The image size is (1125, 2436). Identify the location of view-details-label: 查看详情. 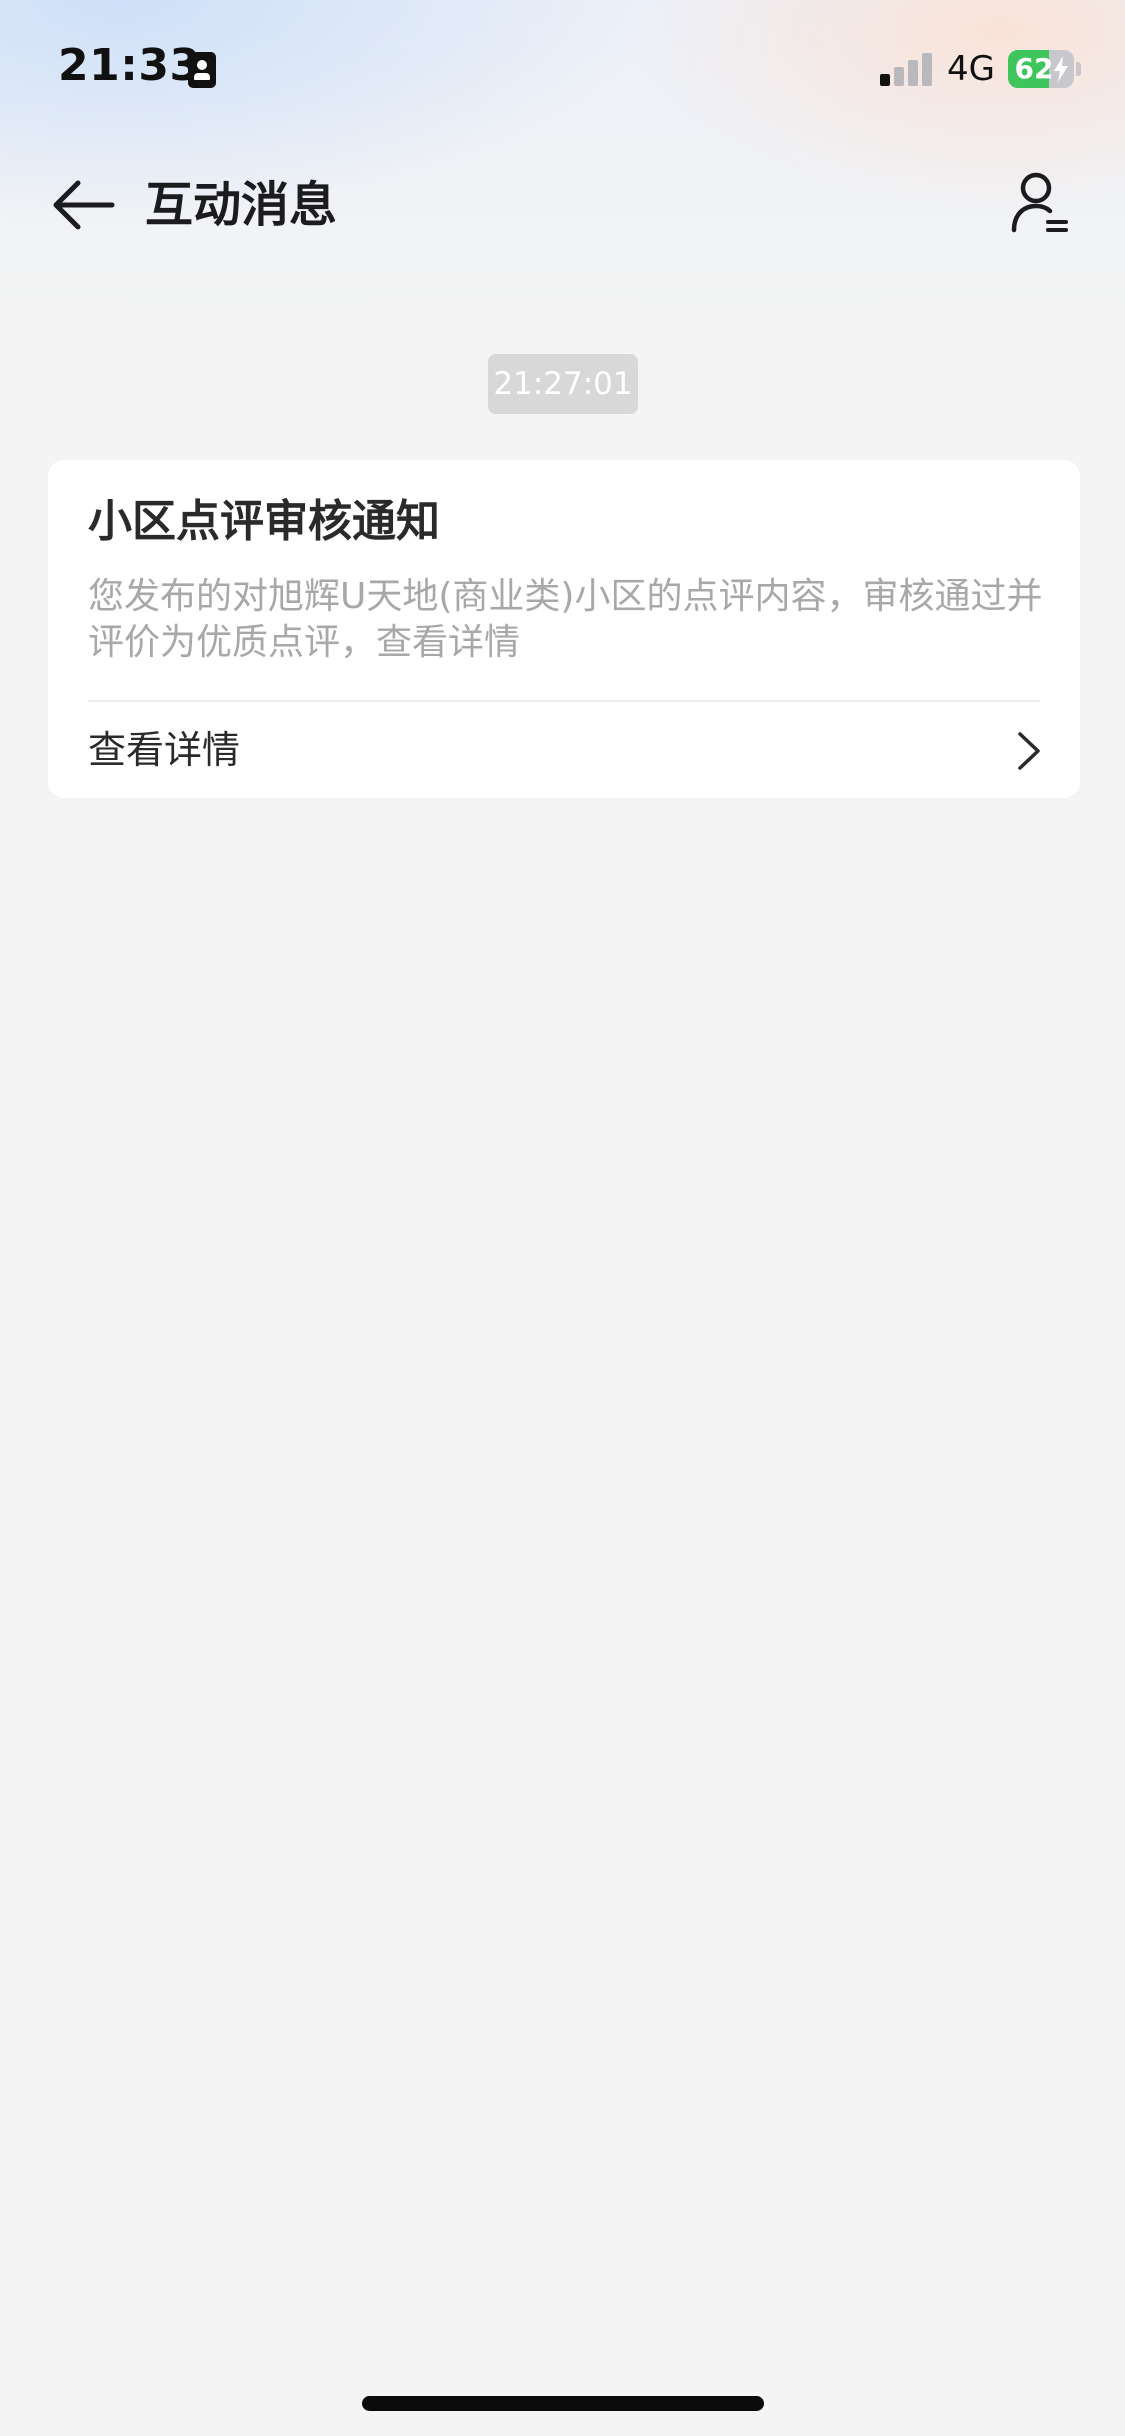
(164, 750).